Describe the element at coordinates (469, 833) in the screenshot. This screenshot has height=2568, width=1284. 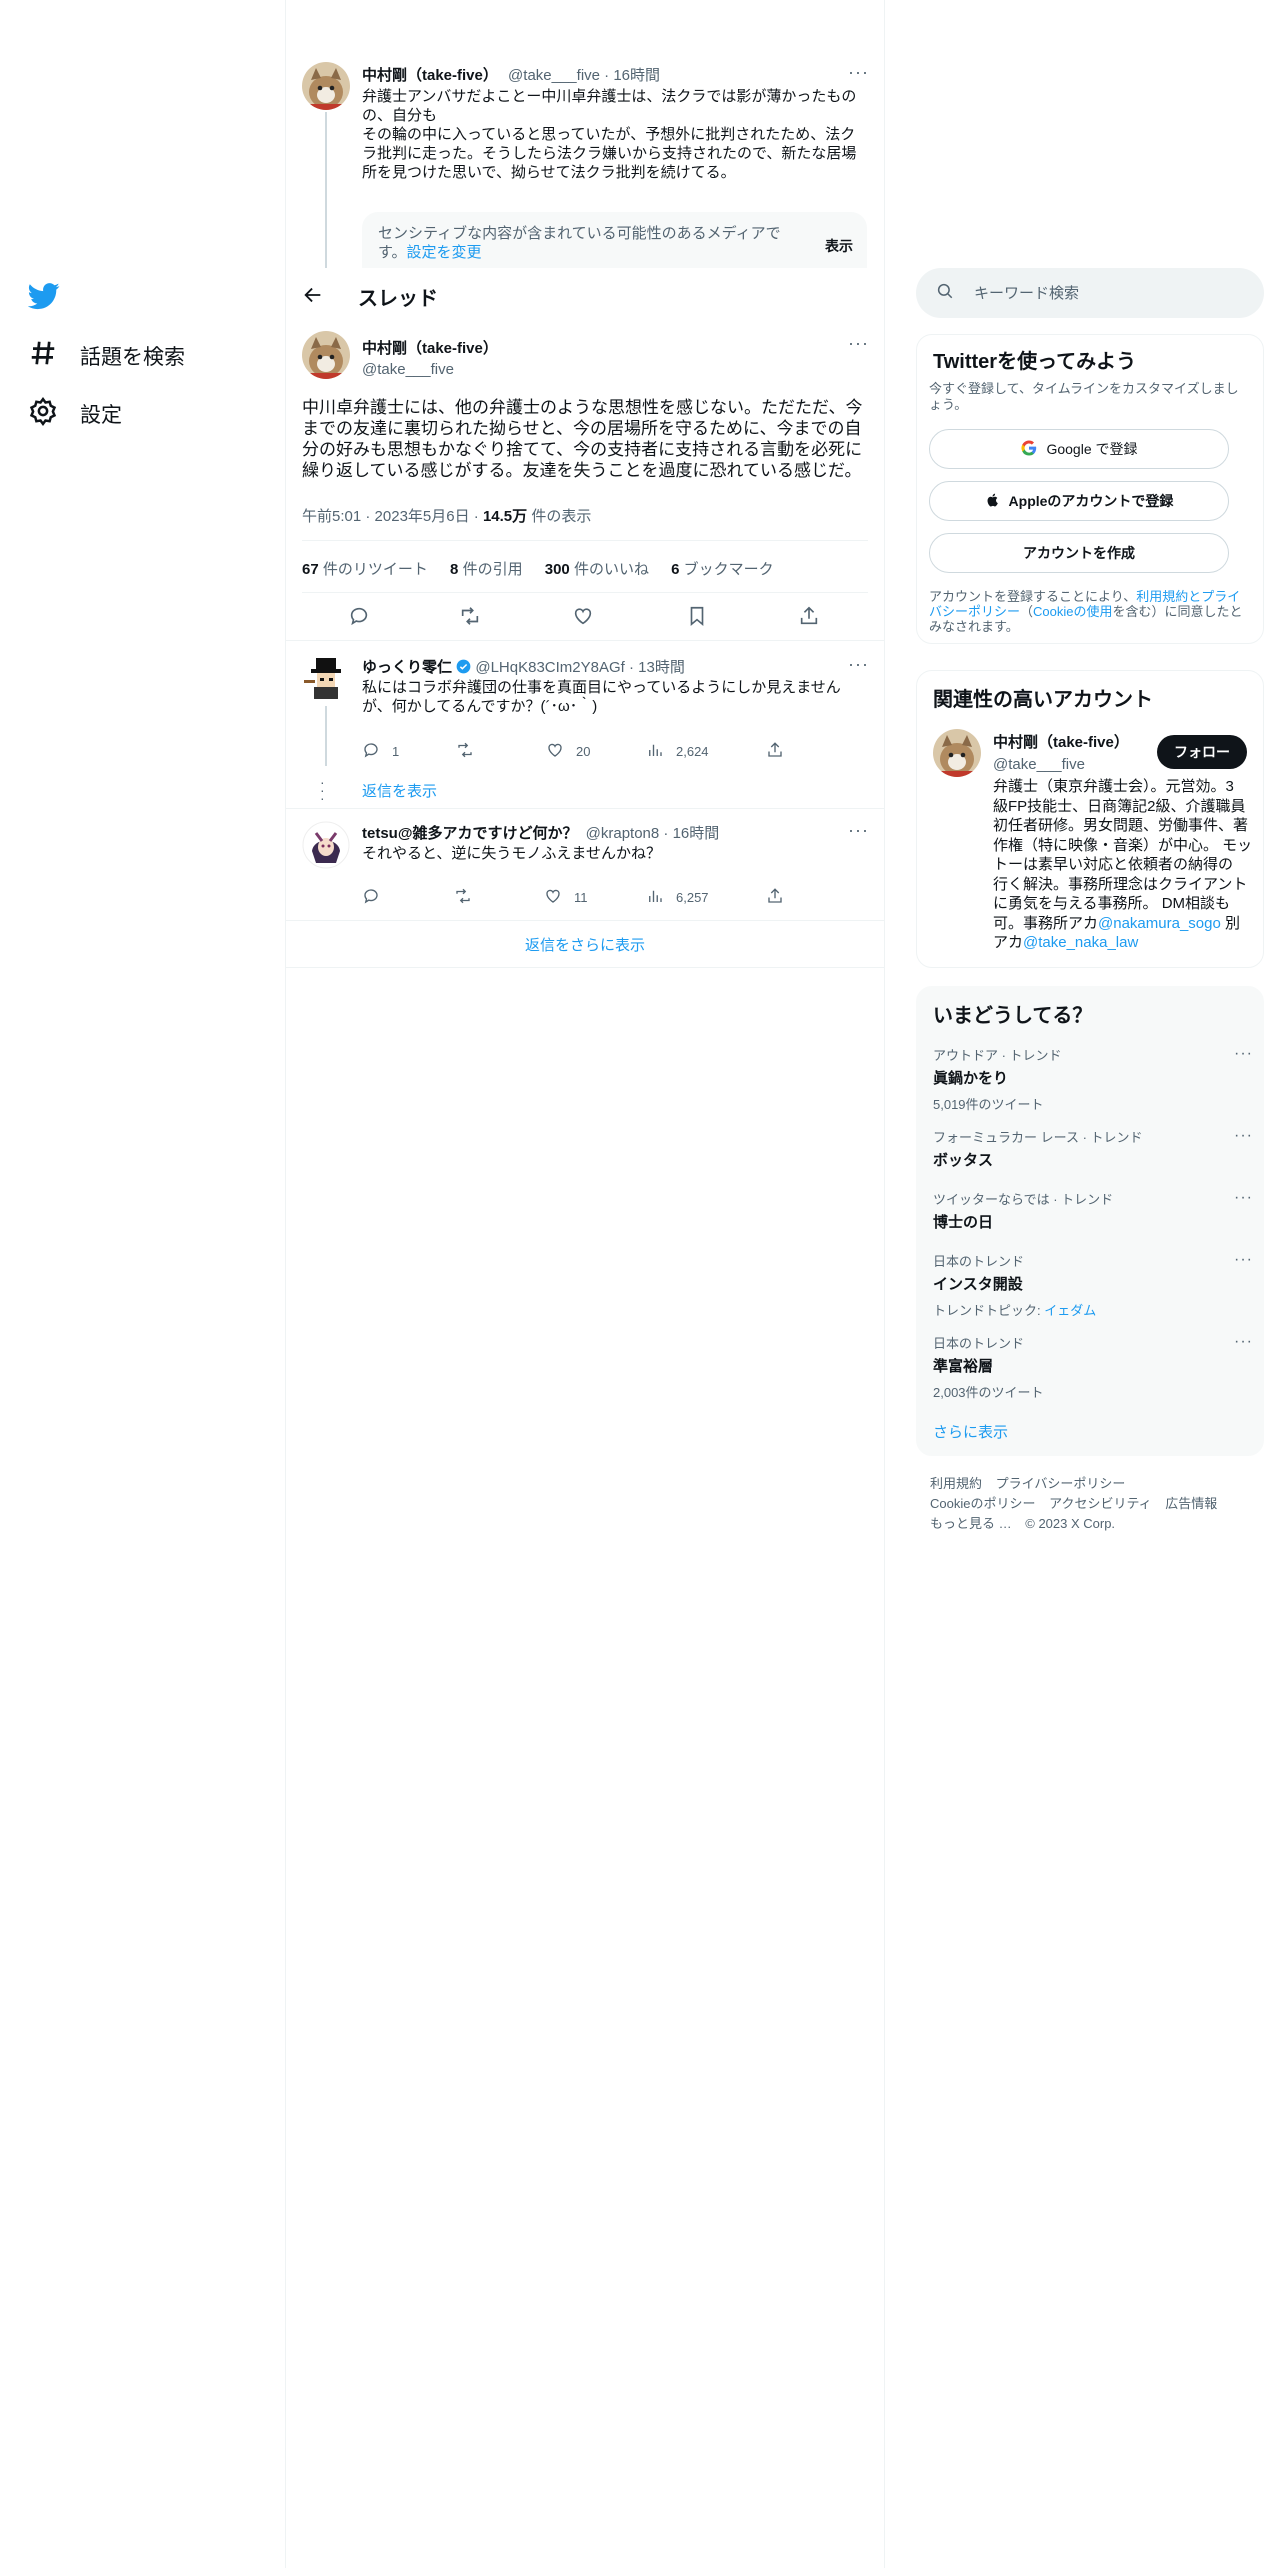
I see `author-name: tetsu@雑多アカですけど何か？` at that location.